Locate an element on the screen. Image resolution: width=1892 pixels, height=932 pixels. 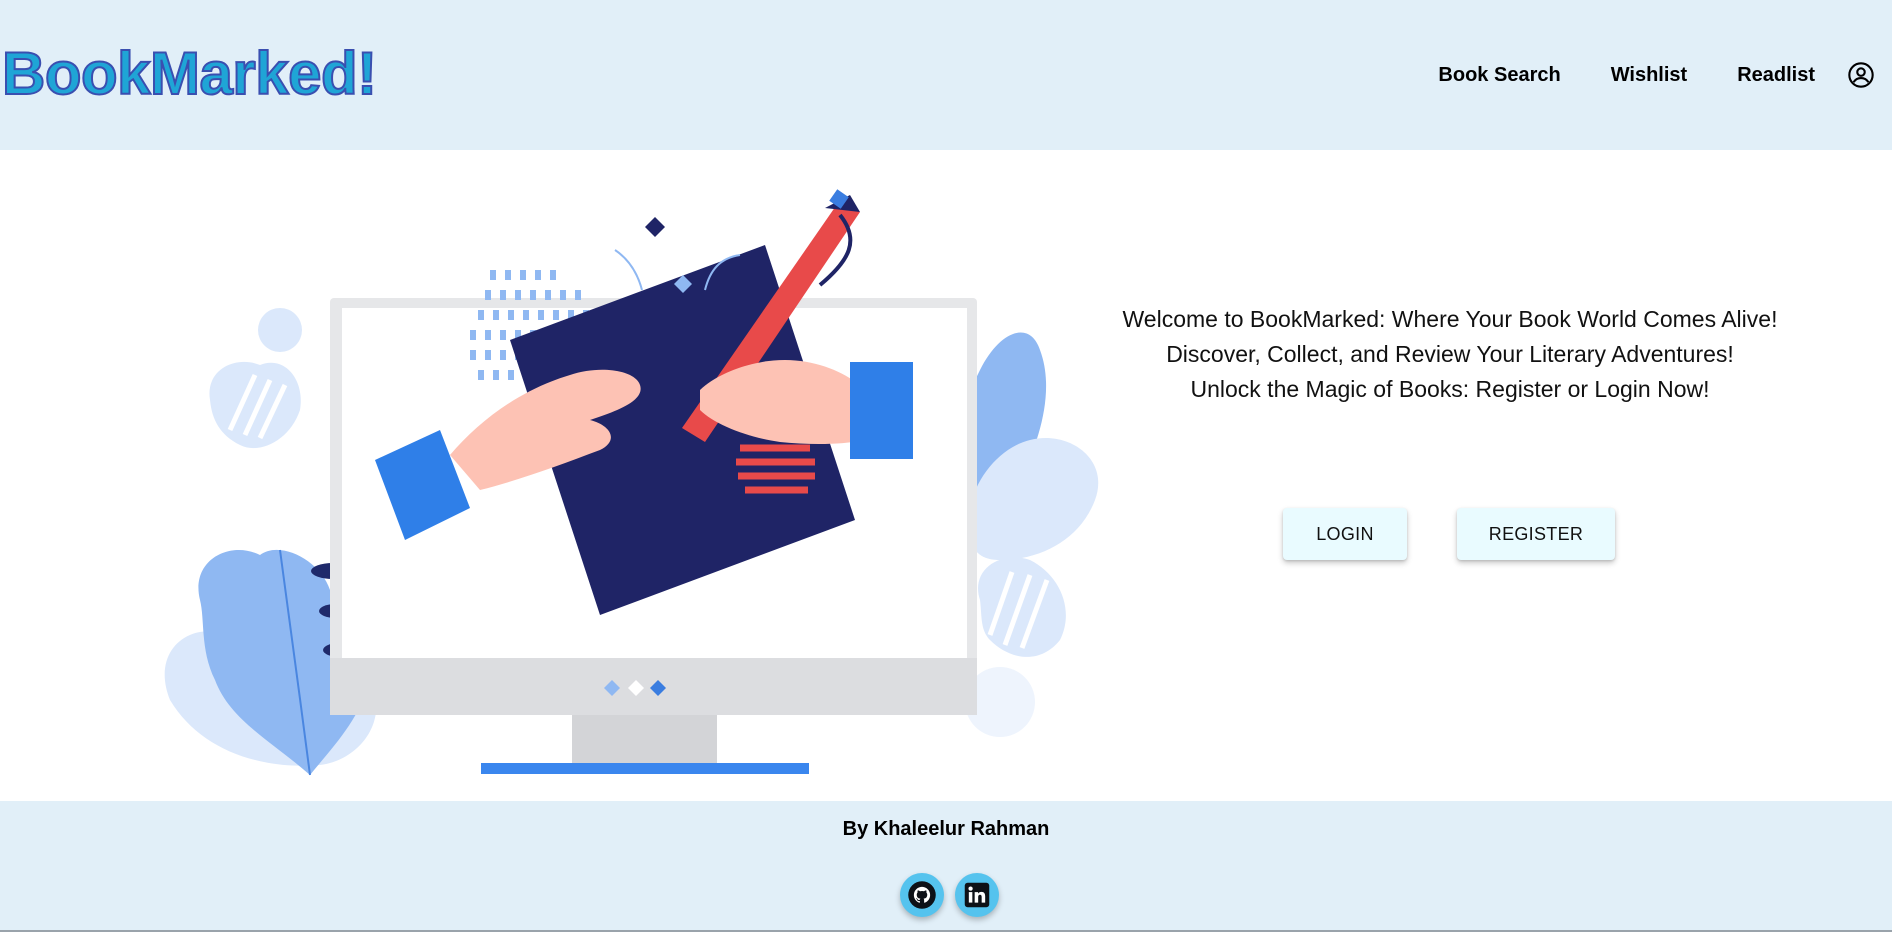
nav-readlist: Readlist is located at coordinates (1776, 75).